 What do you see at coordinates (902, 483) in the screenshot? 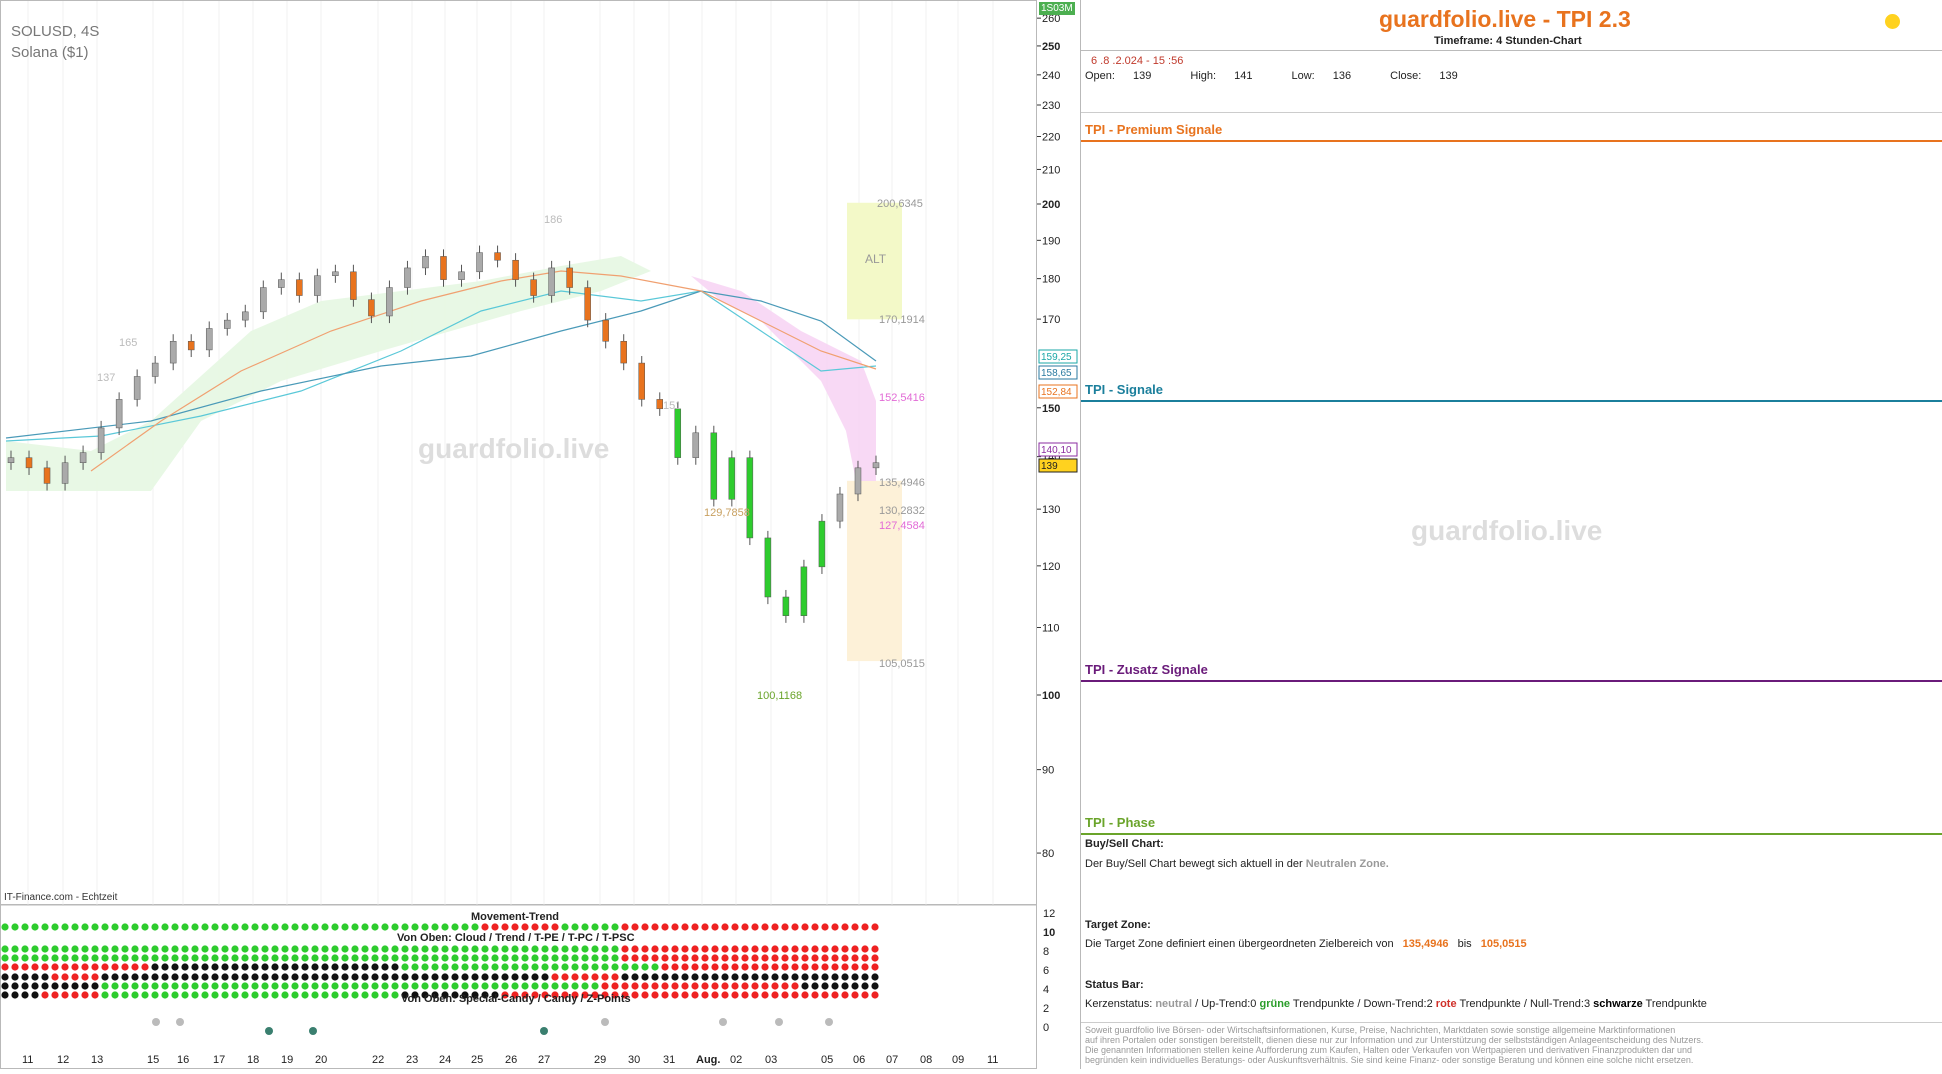
I see `chart-annotation: 135,4946` at bounding box center [902, 483].